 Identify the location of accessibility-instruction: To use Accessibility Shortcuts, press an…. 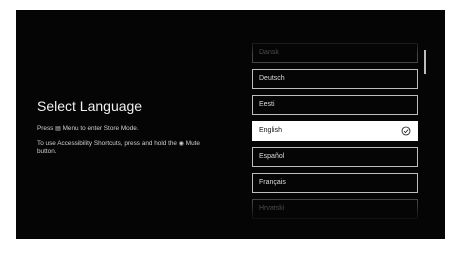
(118, 147).